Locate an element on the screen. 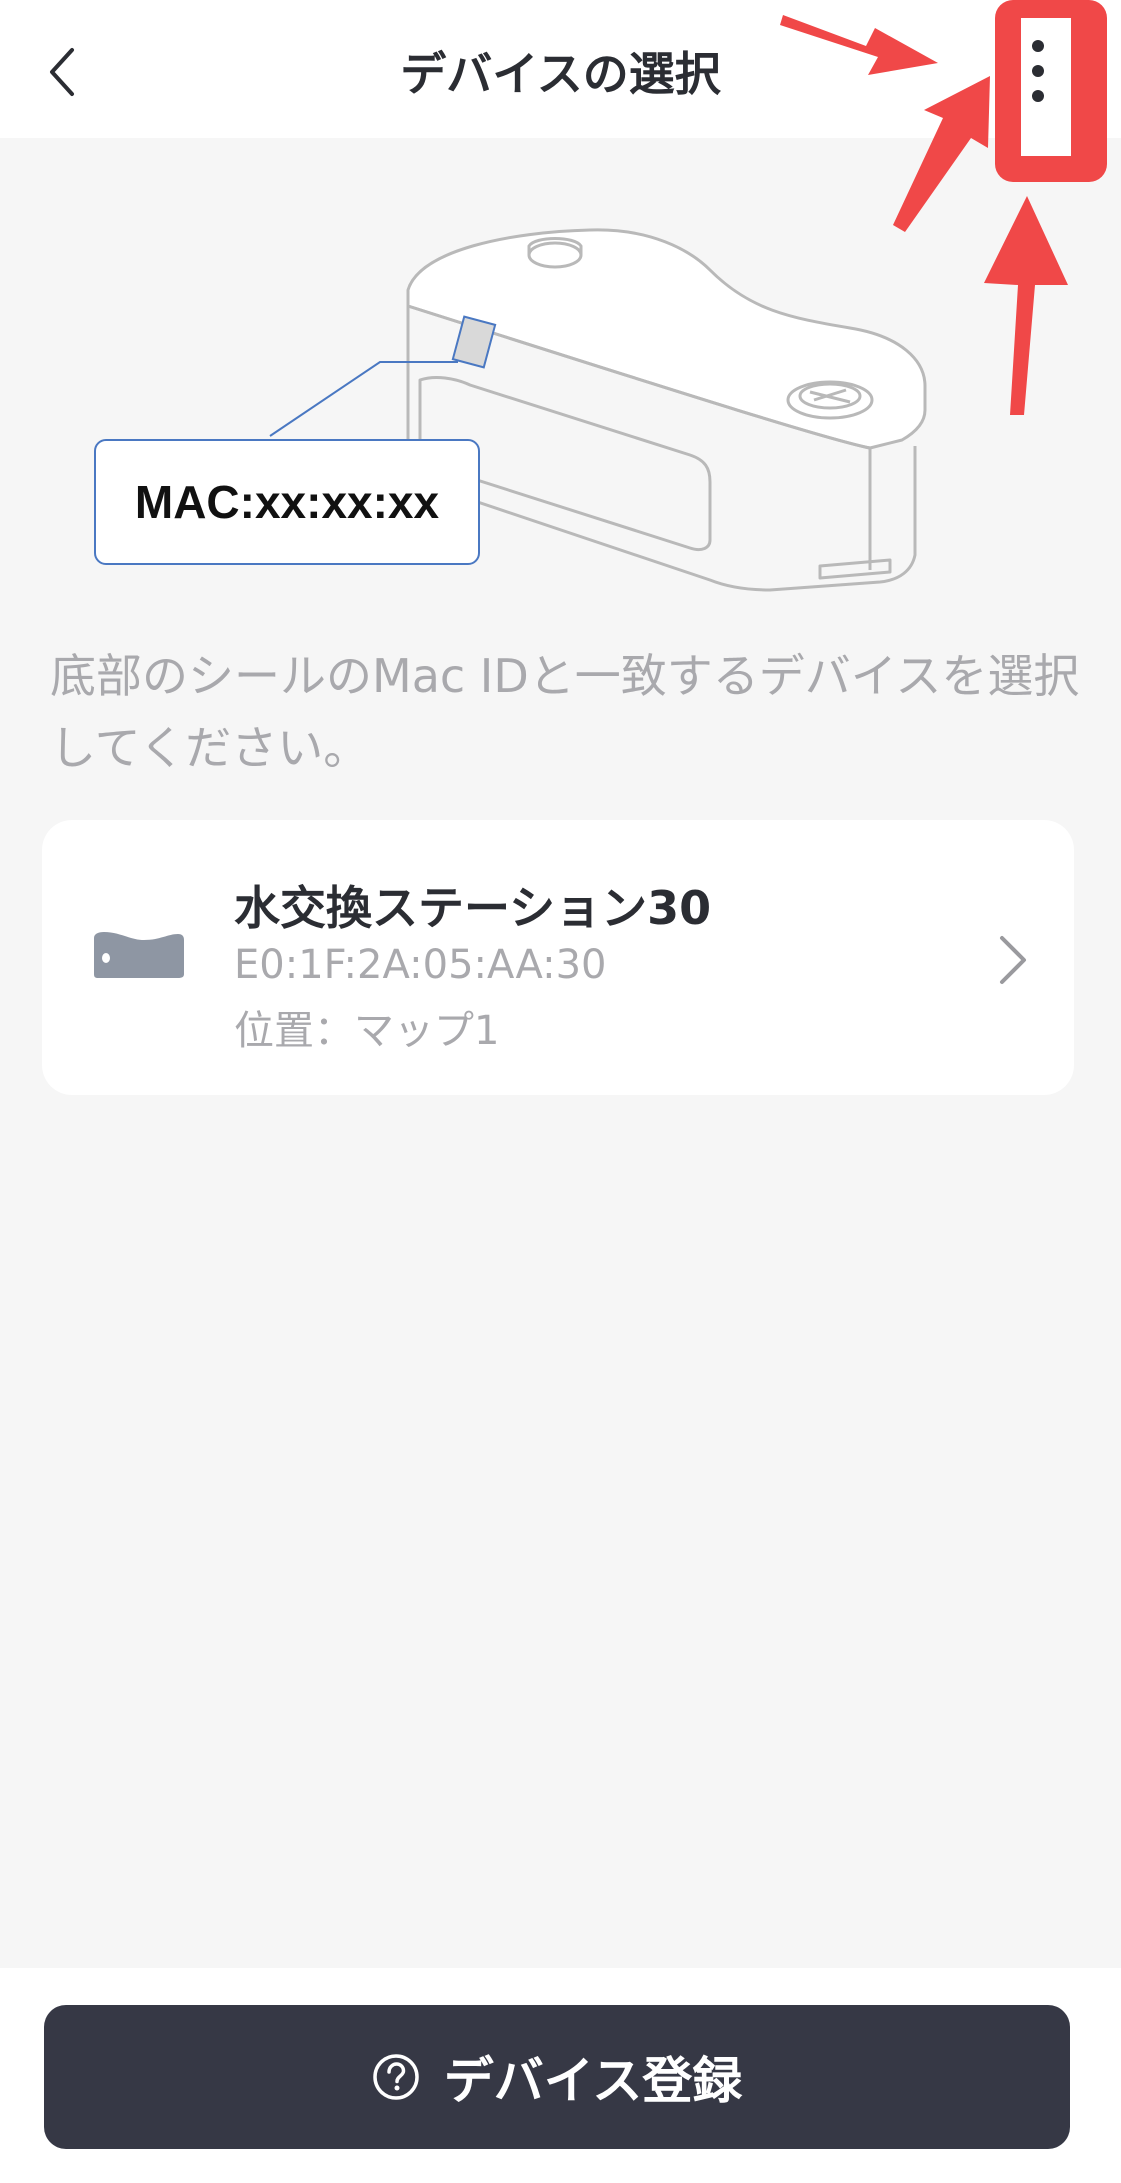  water-station-icon is located at coordinates (139, 955).